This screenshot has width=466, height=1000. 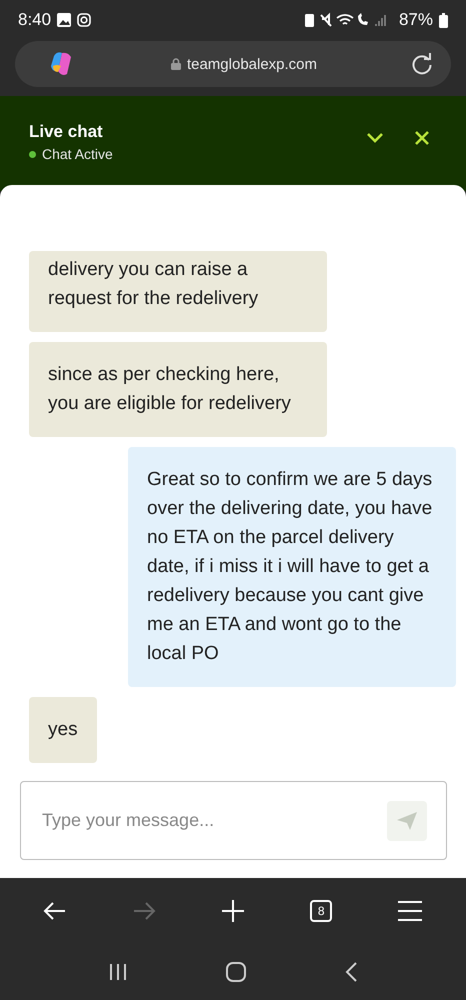 I want to click on recent-apps-icon, so click(x=118, y=972).